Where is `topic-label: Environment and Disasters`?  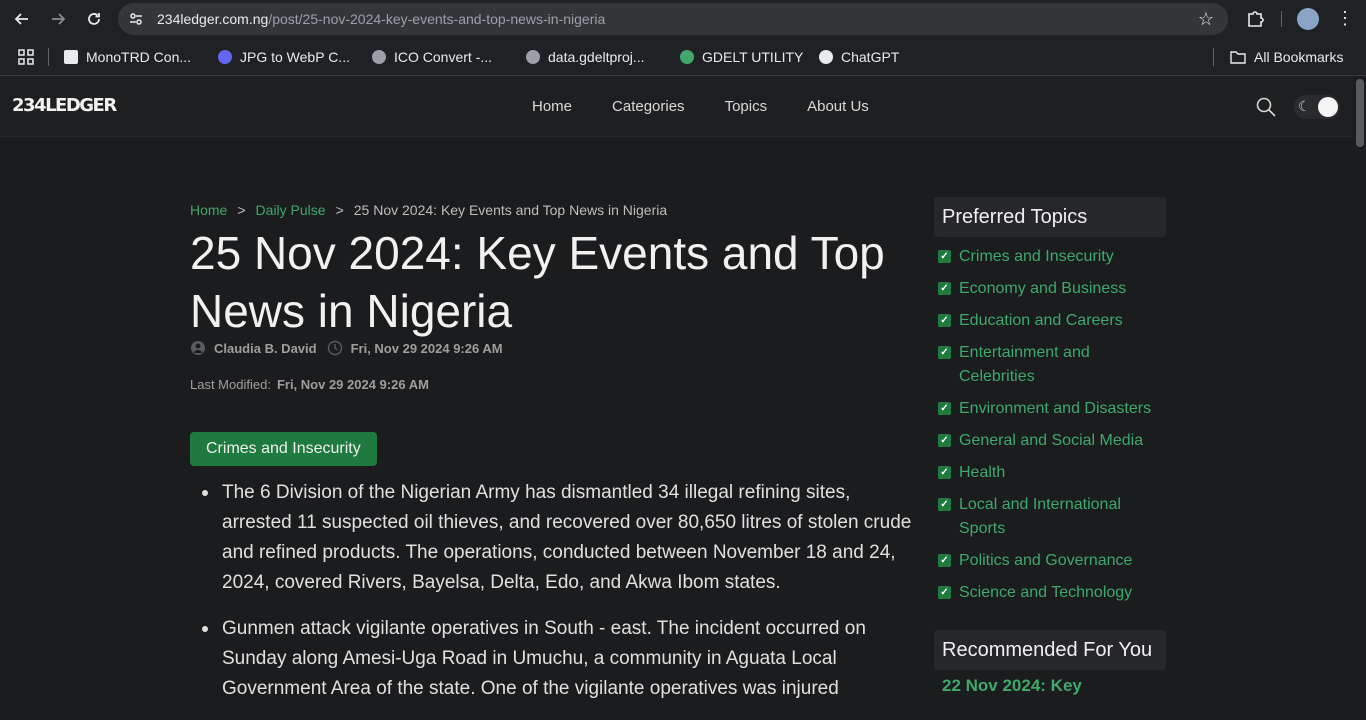
topic-label: Environment and Disasters is located at coordinates (1055, 409).